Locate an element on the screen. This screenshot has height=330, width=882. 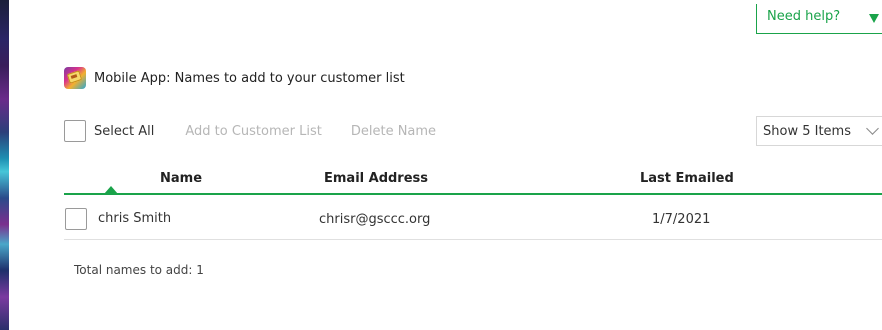
row-last-emailed: 1/7/2021 is located at coordinates (681, 219).